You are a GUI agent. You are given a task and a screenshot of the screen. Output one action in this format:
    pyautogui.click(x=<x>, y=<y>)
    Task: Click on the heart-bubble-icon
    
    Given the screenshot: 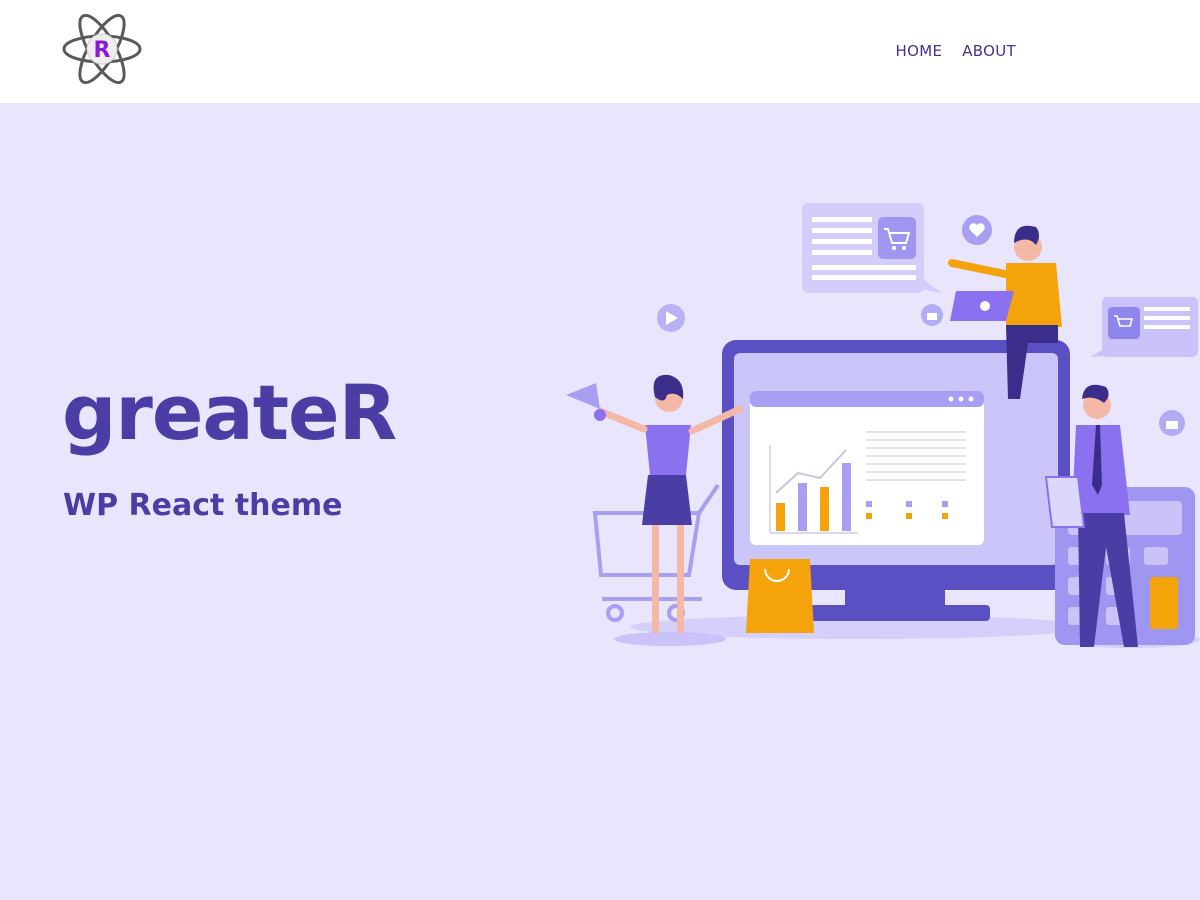 What is the action you would take?
    pyautogui.click(x=977, y=230)
    